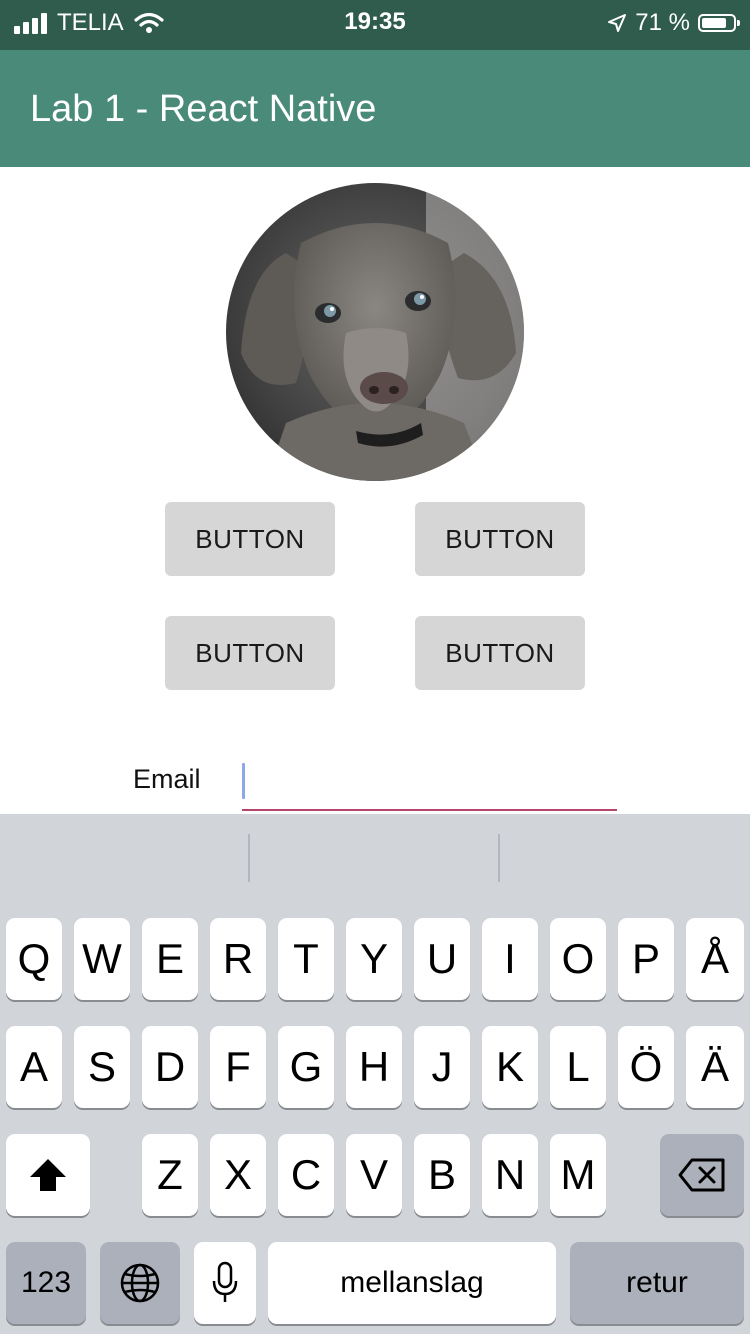 This screenshot has width=750, height=1334. Describe the element at coordinates (102, 959) in the screenshot. I see `key-w: W` at that location.